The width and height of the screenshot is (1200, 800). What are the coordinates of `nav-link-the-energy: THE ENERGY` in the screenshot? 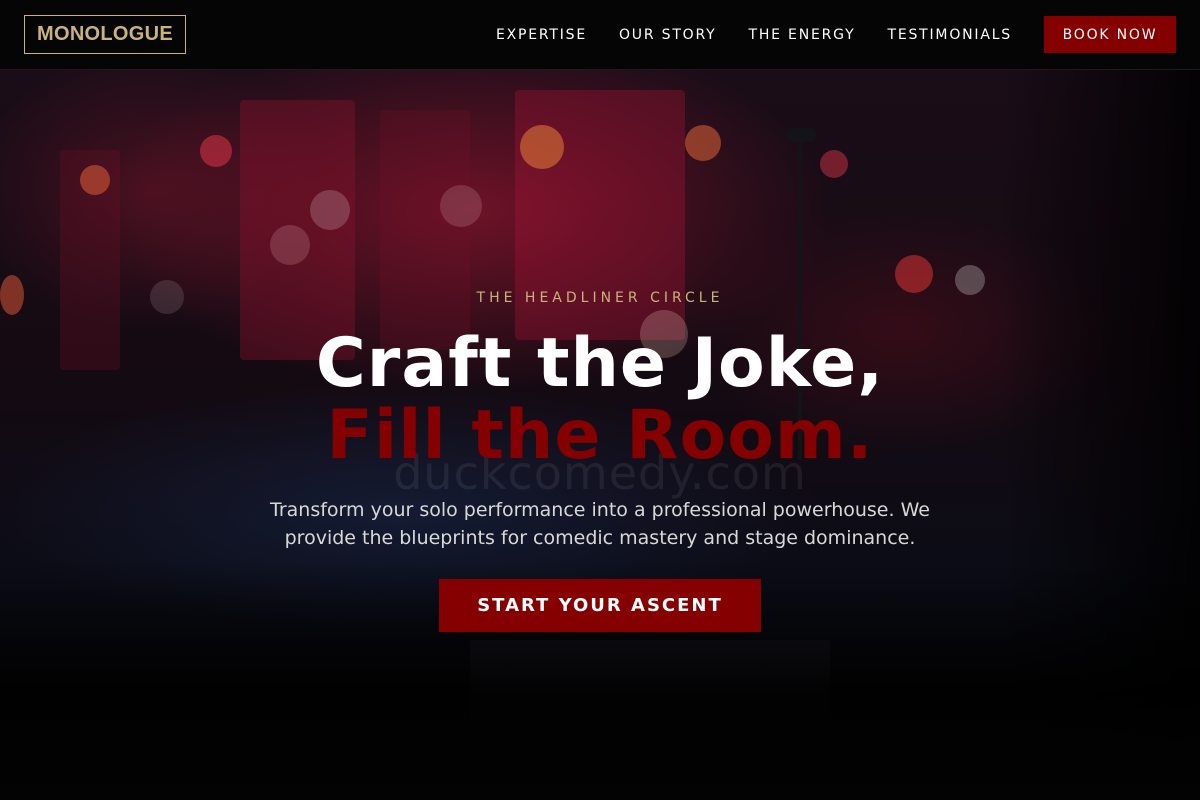 It's located at (801, 35).